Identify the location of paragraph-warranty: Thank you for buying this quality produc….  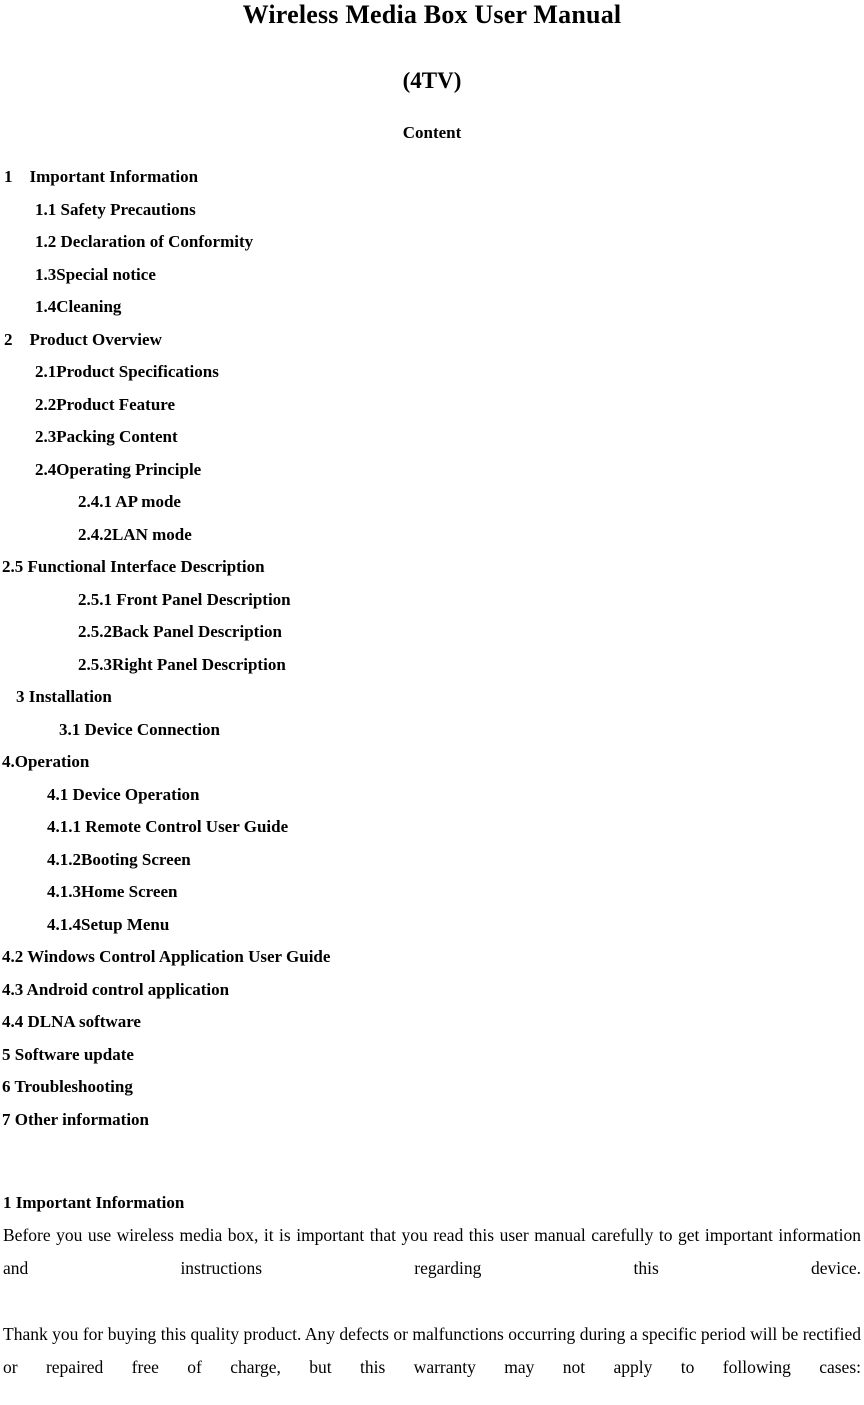
(432, 1350).